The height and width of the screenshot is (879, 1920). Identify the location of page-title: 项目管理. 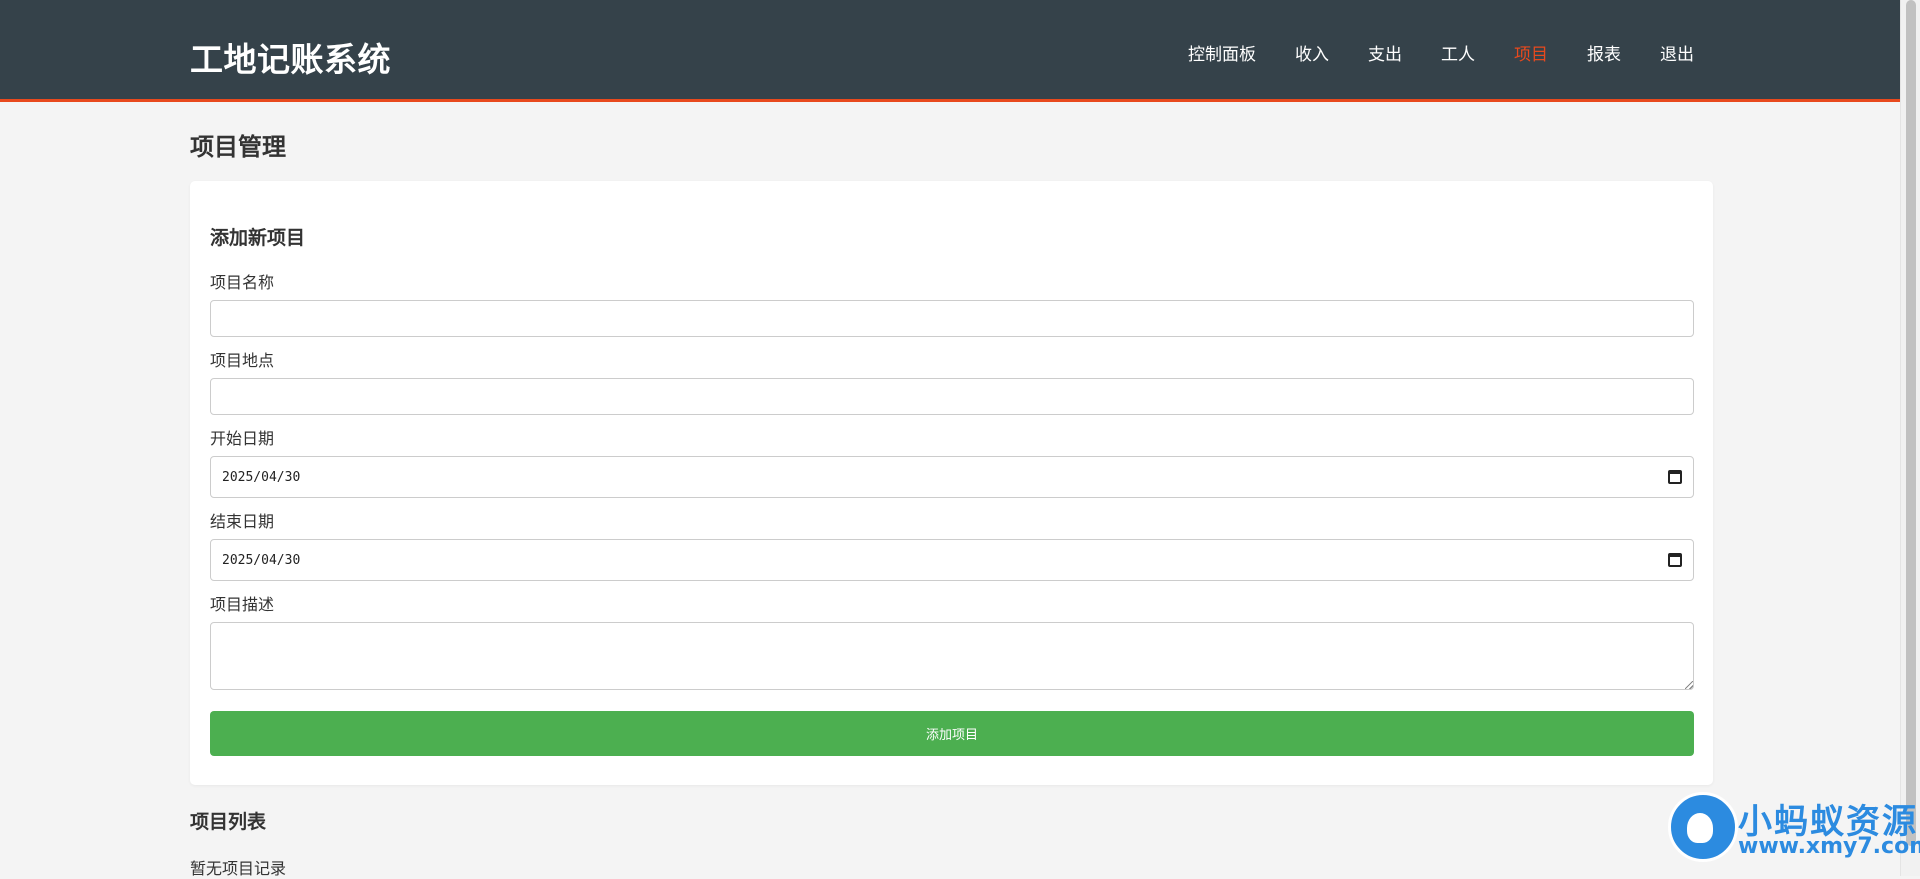
(238, 147).